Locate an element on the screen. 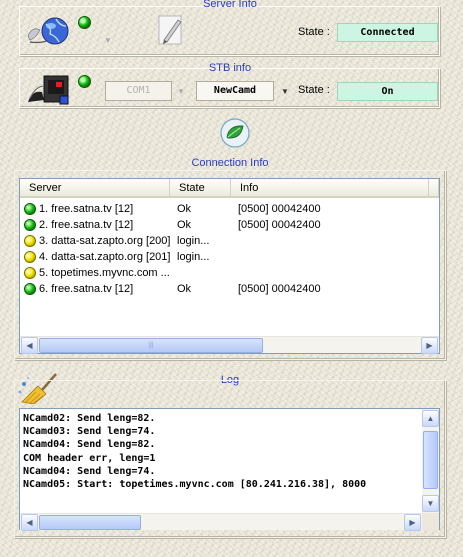 The width and height of the screenshot is (463, 557). server-list-horizontal-scrollbar: ◀ ||| ▶ is located at coordinates (229, 345).